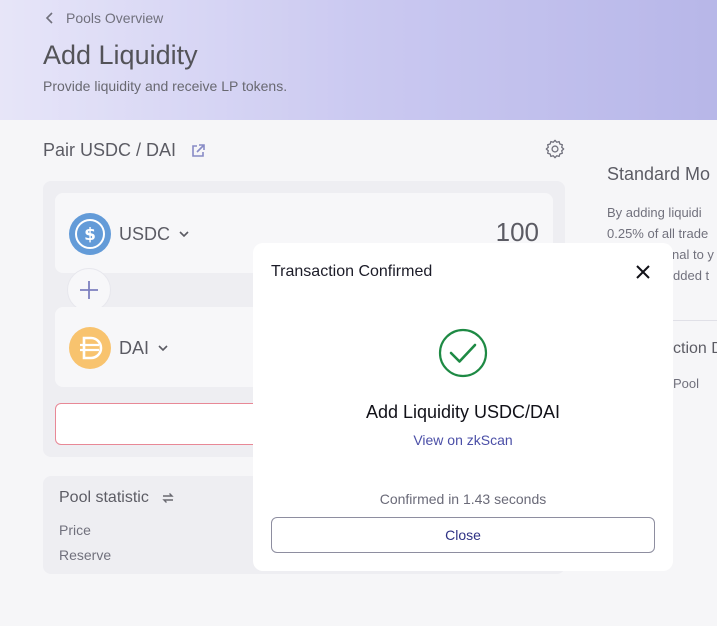 This screenshot has width=717, height=626. What do you see at coordinates (643, 272) in the screenshot?
I see `close-icon` at bounding box center [643, 272].